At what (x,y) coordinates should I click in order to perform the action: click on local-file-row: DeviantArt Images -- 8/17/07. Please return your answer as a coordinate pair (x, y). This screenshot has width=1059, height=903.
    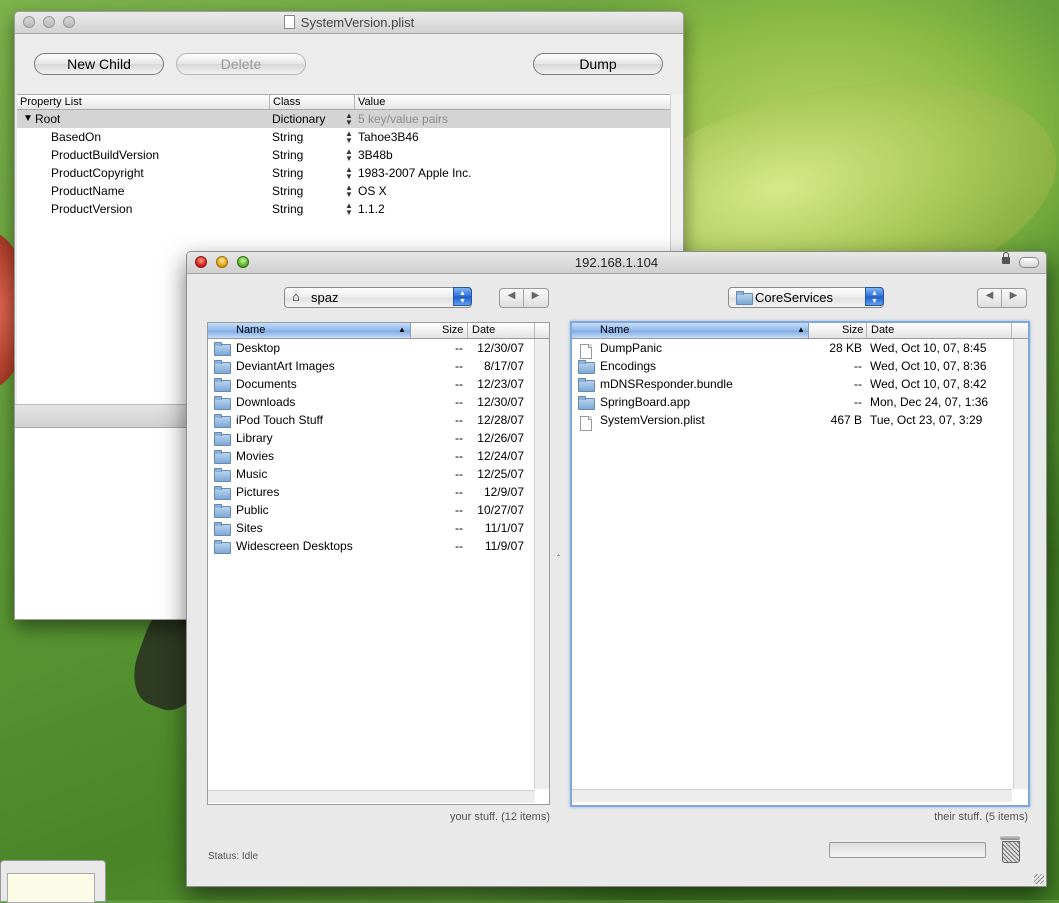
    Looking at the image, I should click on (378, 366).